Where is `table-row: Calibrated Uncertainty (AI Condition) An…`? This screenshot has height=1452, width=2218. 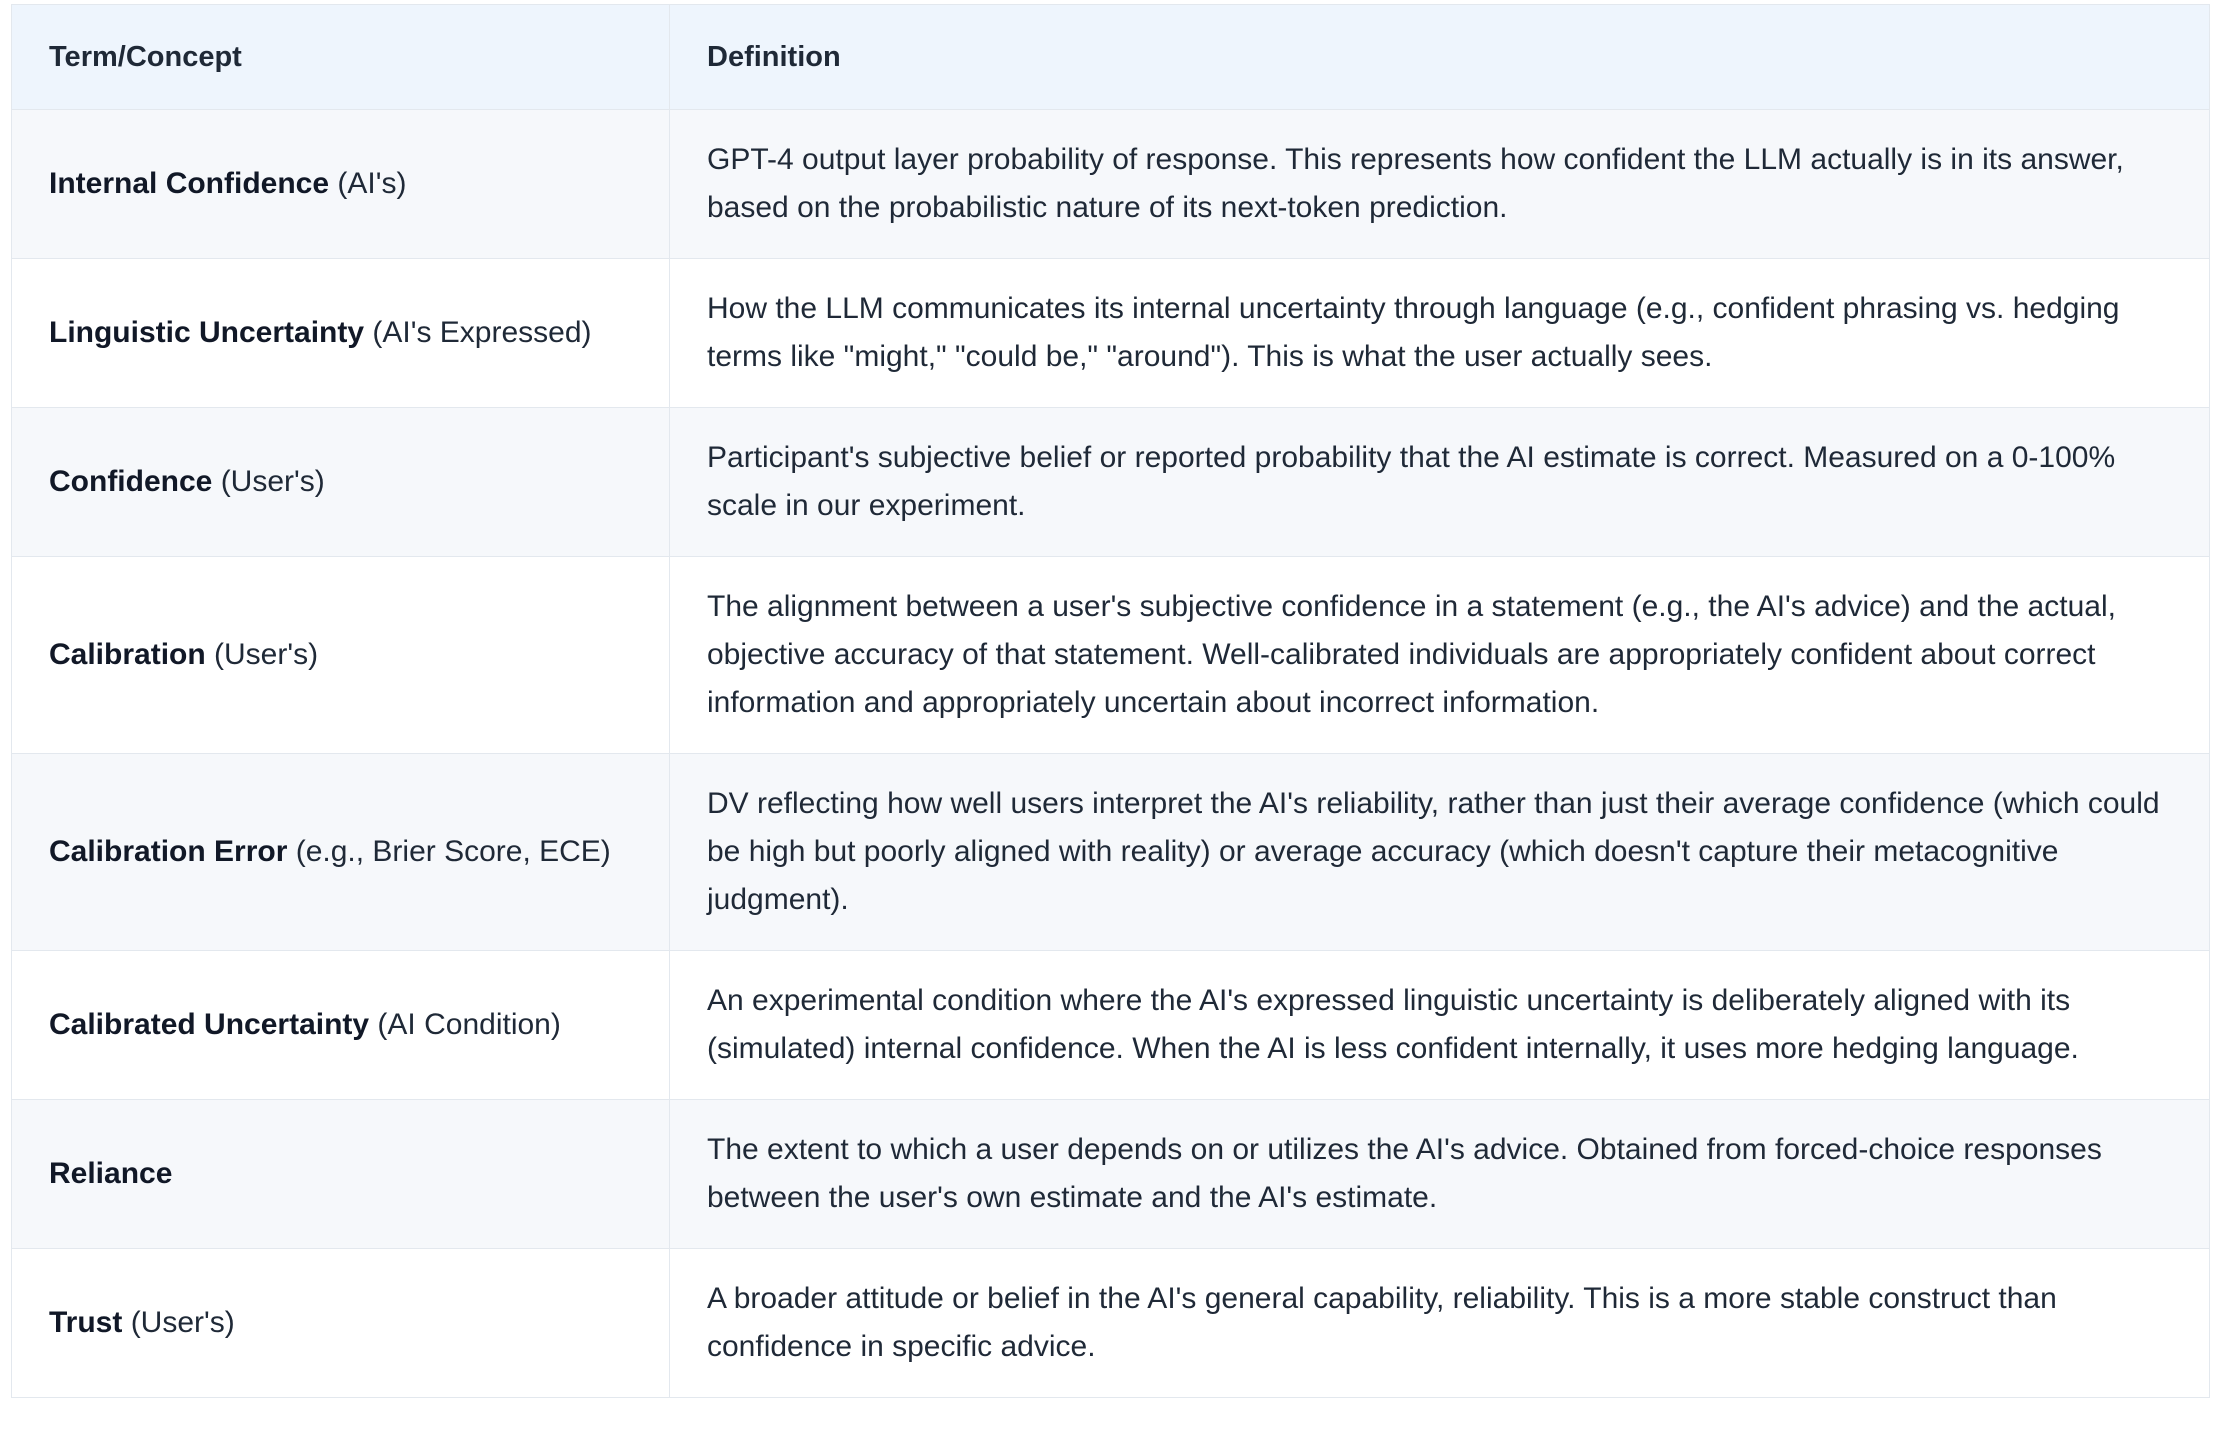
table-row: Calibrated Uncertainty (AI Condition) An… is located at coordinates (1110, 1025).